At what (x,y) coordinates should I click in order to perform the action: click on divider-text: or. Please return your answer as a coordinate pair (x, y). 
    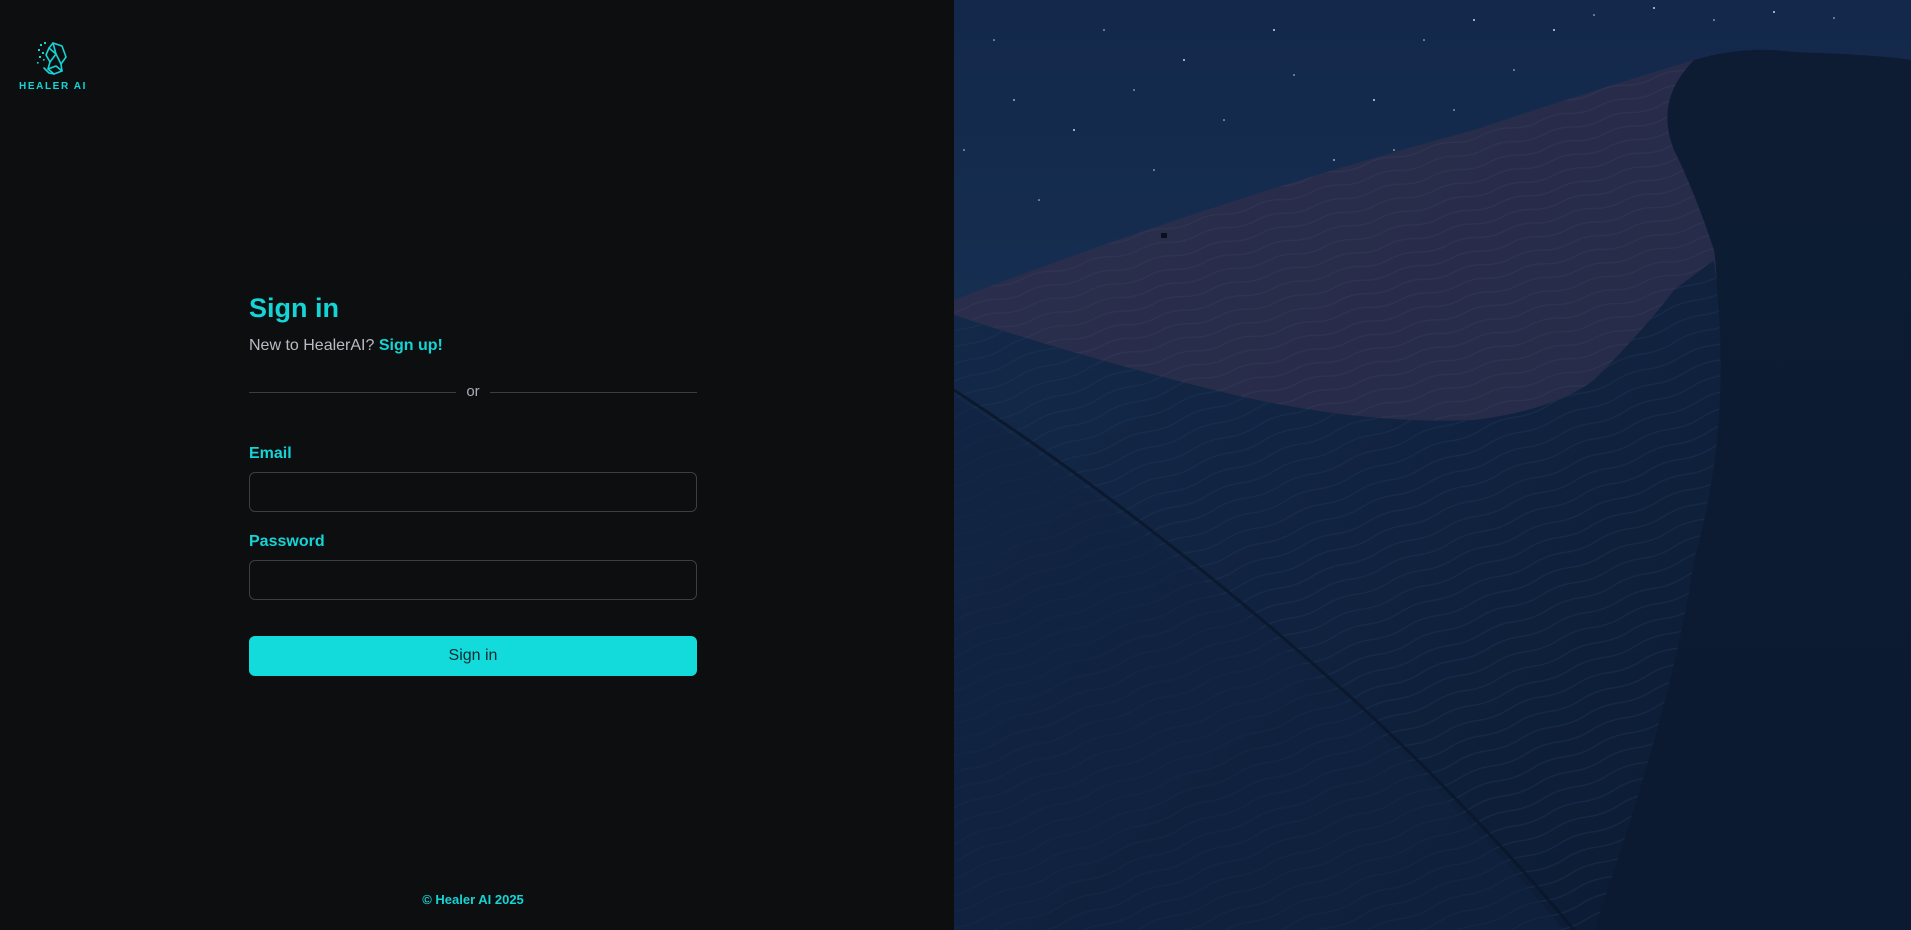
    Looking at the image, I should click on (473, 391).